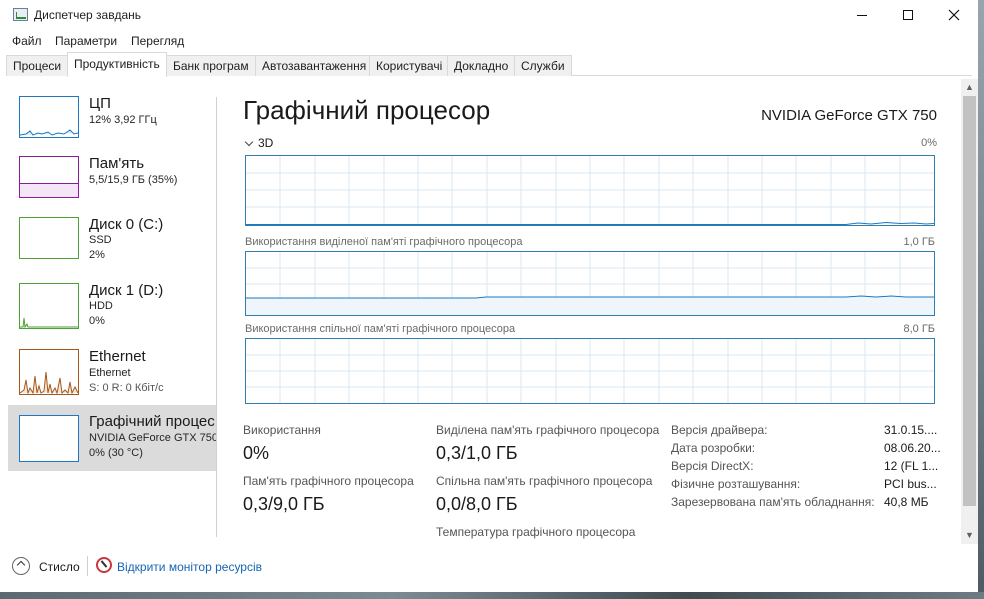  Describe the element at coordinates (117, 64) in the screenshot. I see `tab-performance: Продуктивність` at that location.